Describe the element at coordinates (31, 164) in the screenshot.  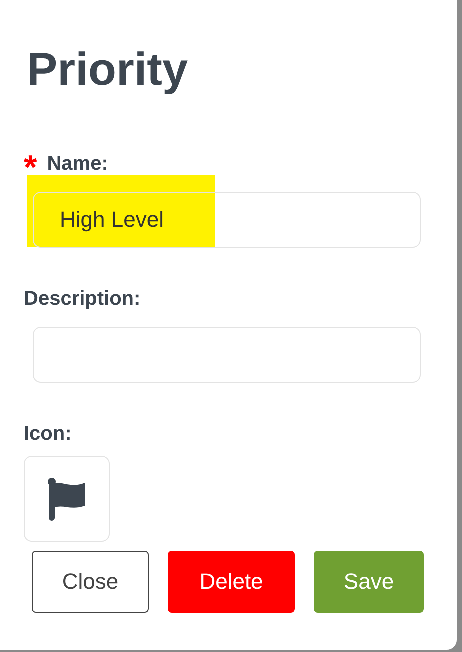
I see `required-mark: *` at that location.